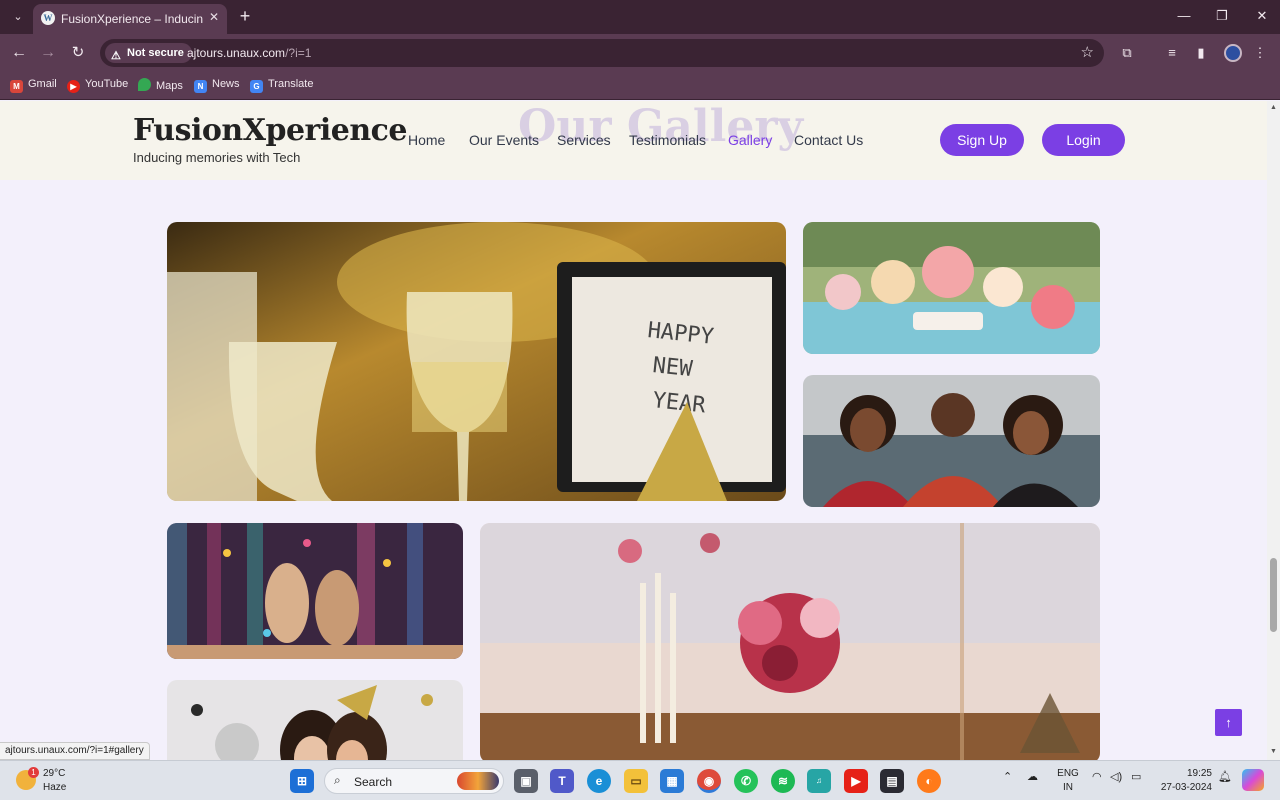 The image size is (1280, 800). I want to click on url-text: ajtours.unaux.com/?i=1, so click(249, 53).